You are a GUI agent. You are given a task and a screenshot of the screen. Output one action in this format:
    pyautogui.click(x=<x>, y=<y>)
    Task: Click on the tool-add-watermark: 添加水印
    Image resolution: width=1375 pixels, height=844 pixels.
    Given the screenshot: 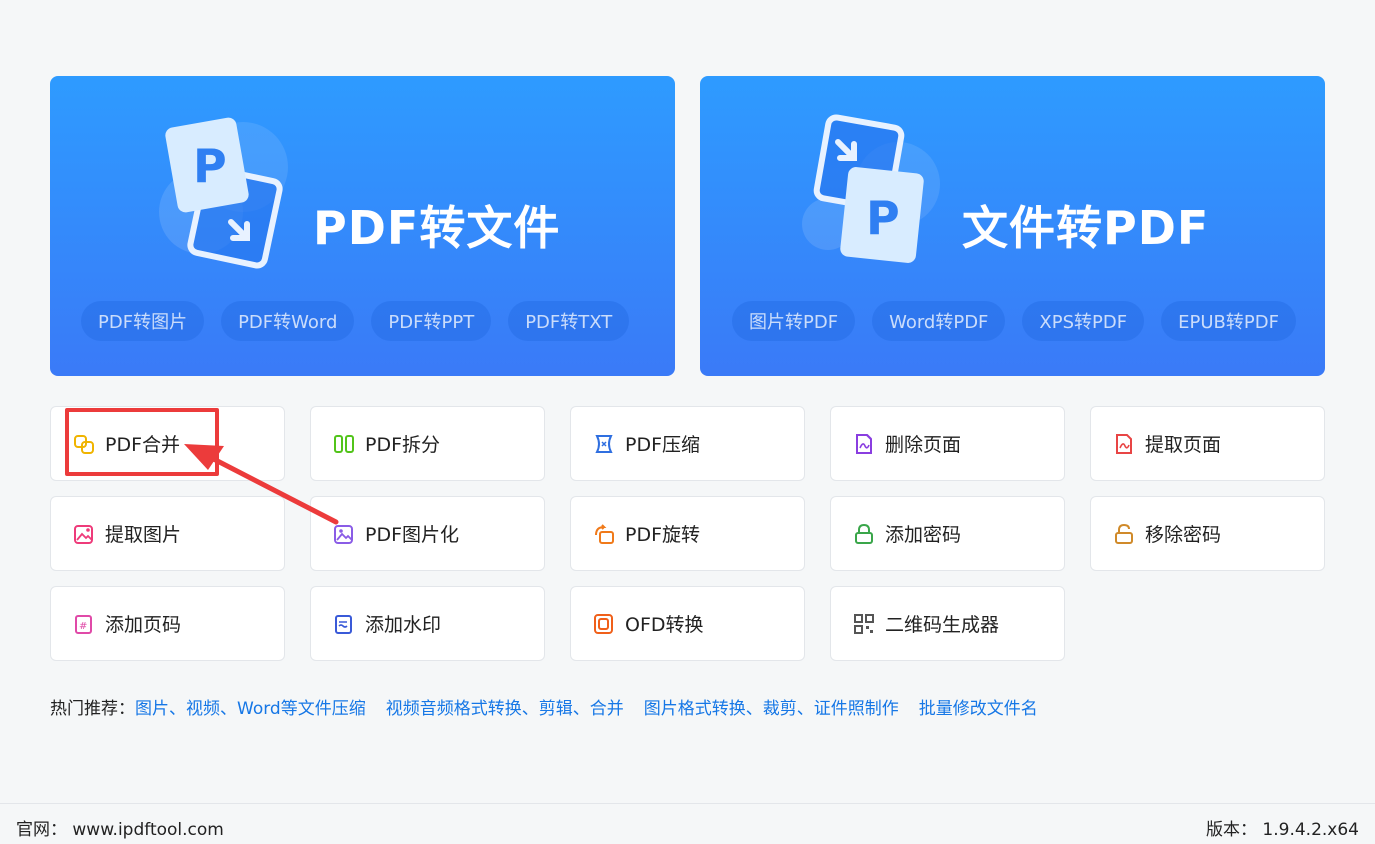 What is the action you would take?
    pyautogui.click(x=427, y=623)
    